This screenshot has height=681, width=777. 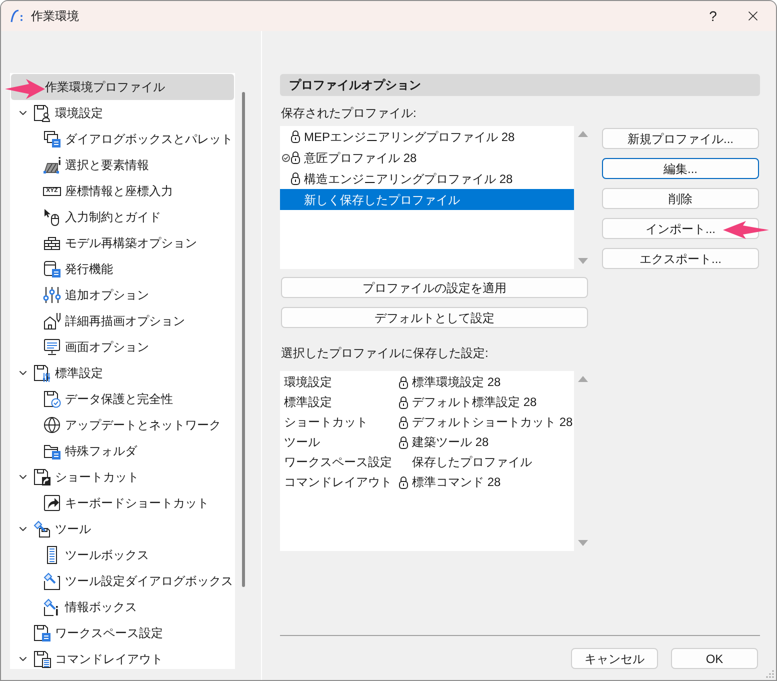 What do you see at coordinates (450, 442) in the screenshot?
I see `setting-profile: 建築ツール 28` at bounding box center [450, 442].